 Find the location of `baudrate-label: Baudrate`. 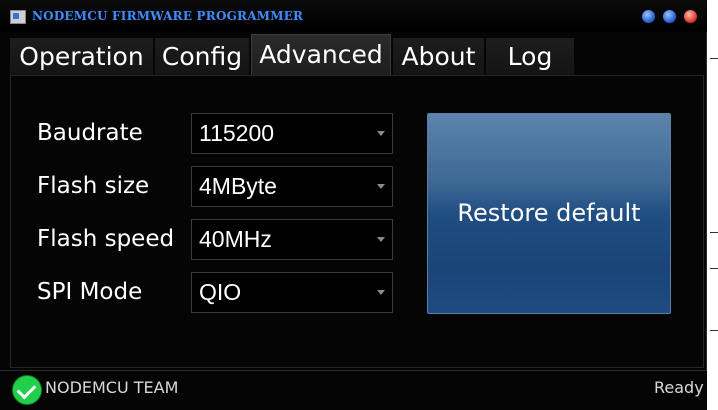

baudrate-label: Baudrate is located at coordinates (90, 133).